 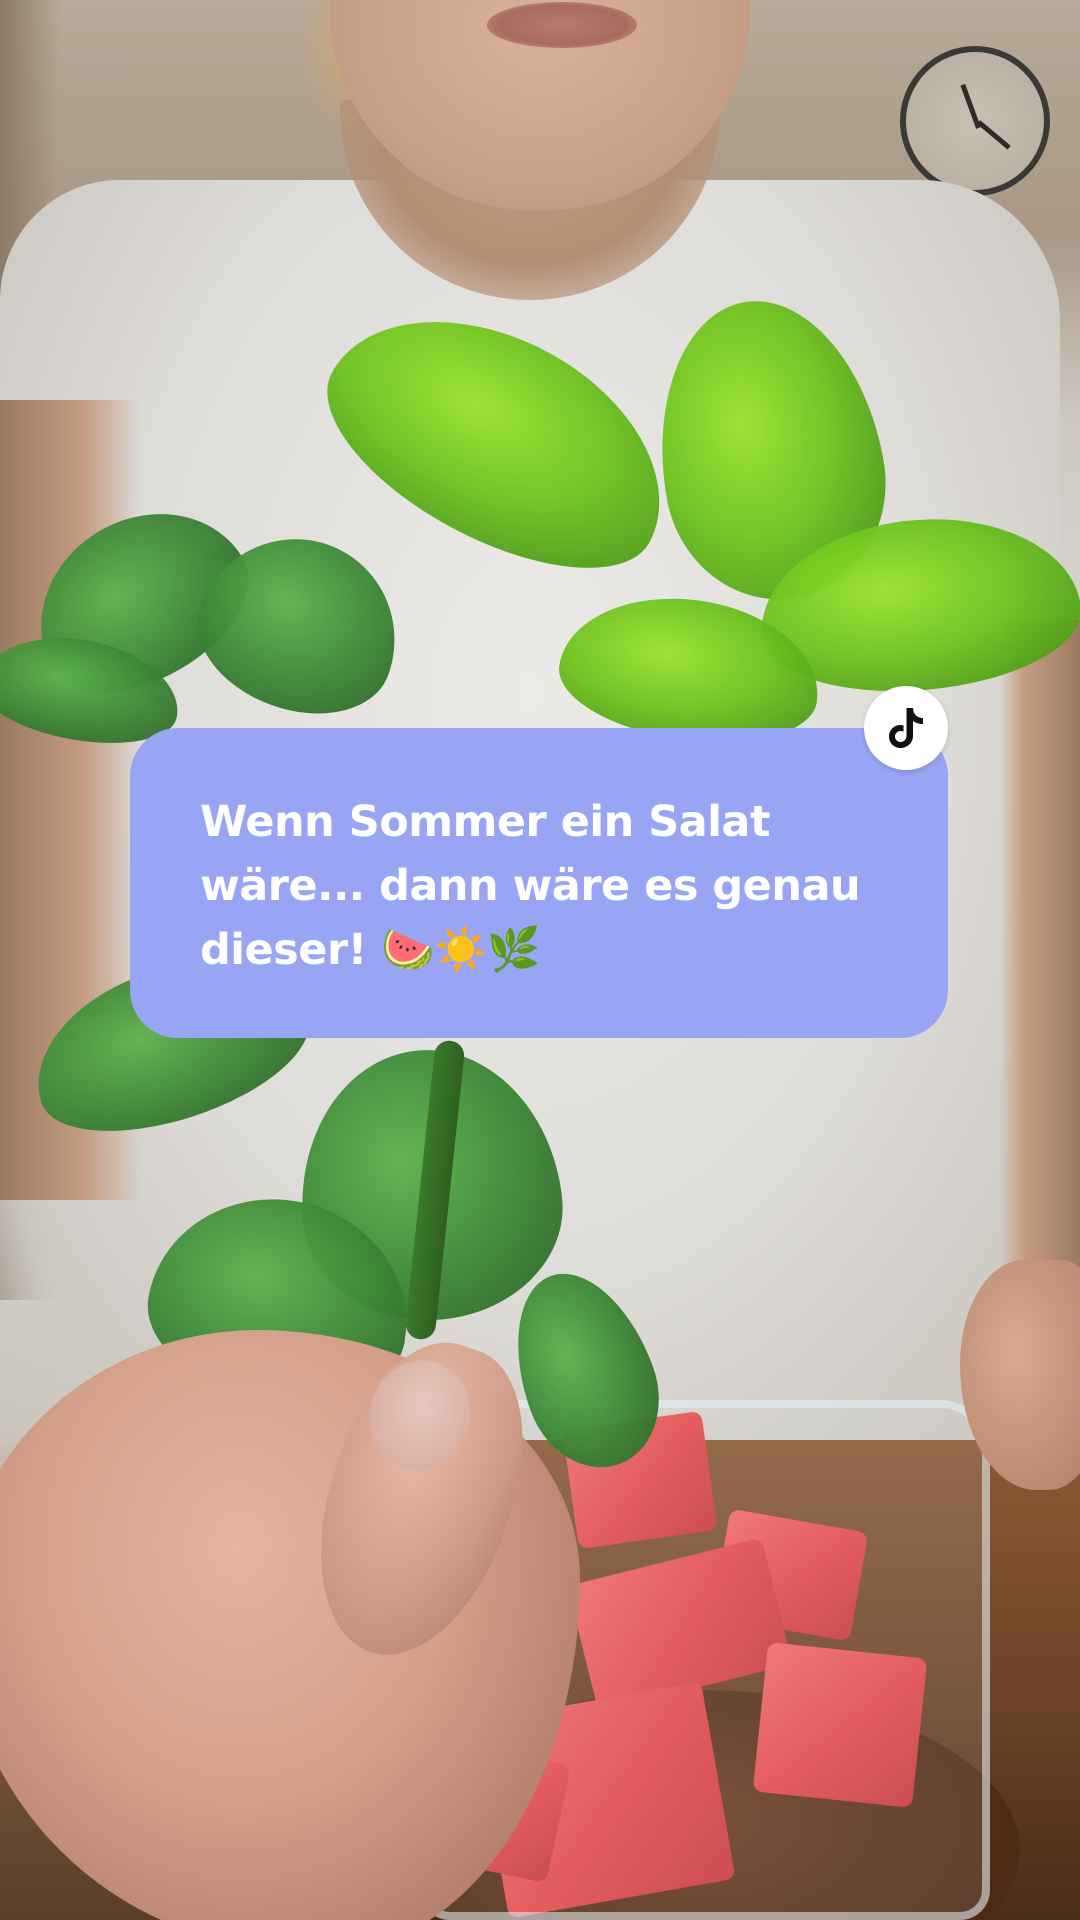 I want to click on lips, so click(x=562, y=25).